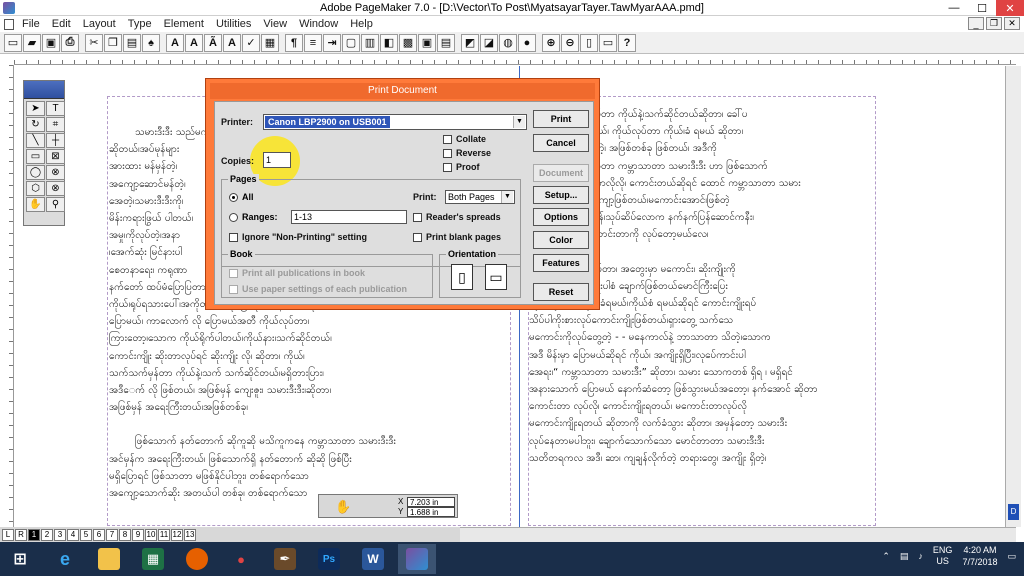  Describe the element at coordinates (94, 42) in the screenshot. I see `cut-icon: ✂` at that location.